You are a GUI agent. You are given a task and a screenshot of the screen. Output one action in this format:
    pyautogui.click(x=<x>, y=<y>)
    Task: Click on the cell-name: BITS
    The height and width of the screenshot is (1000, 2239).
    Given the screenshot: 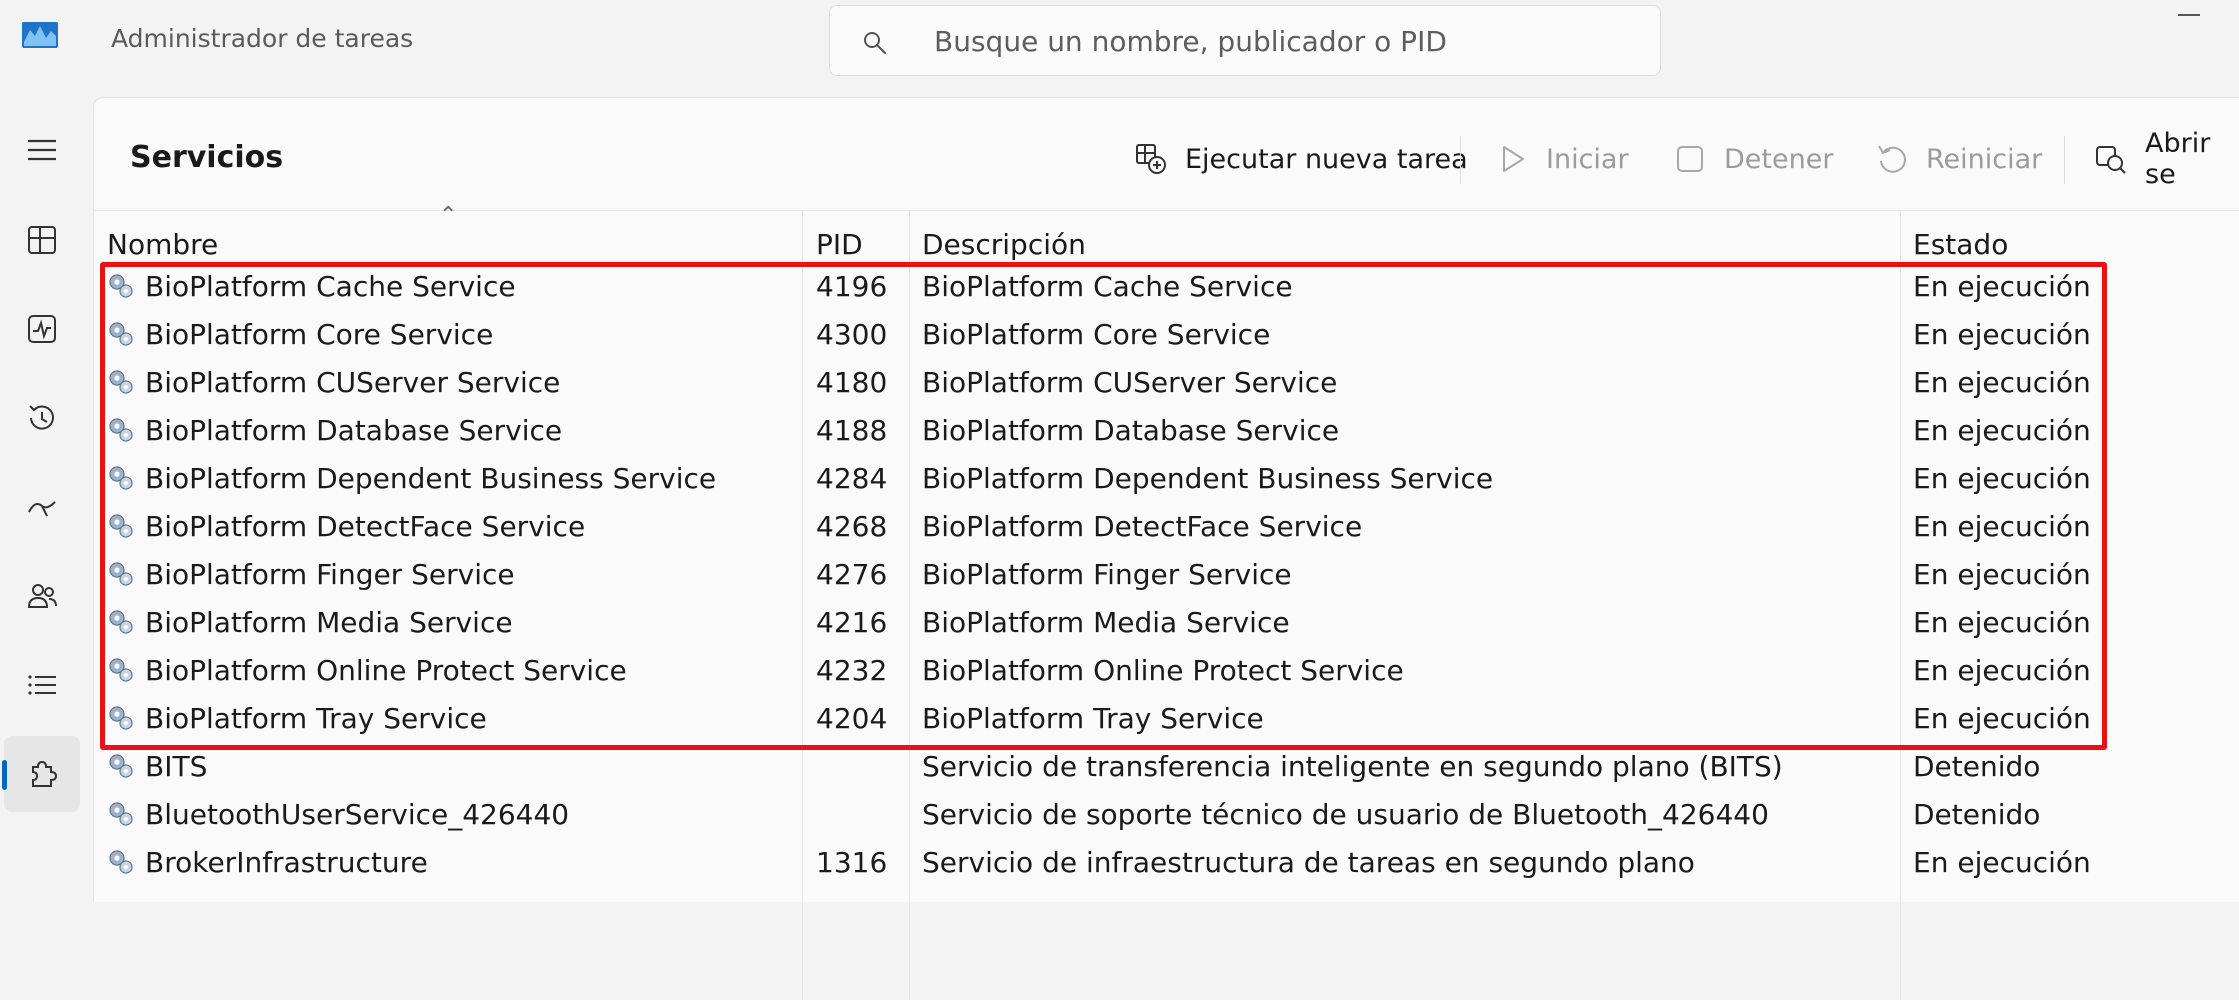 What is the action you would take?
    pyautogui.click(x=157, y=766)
    